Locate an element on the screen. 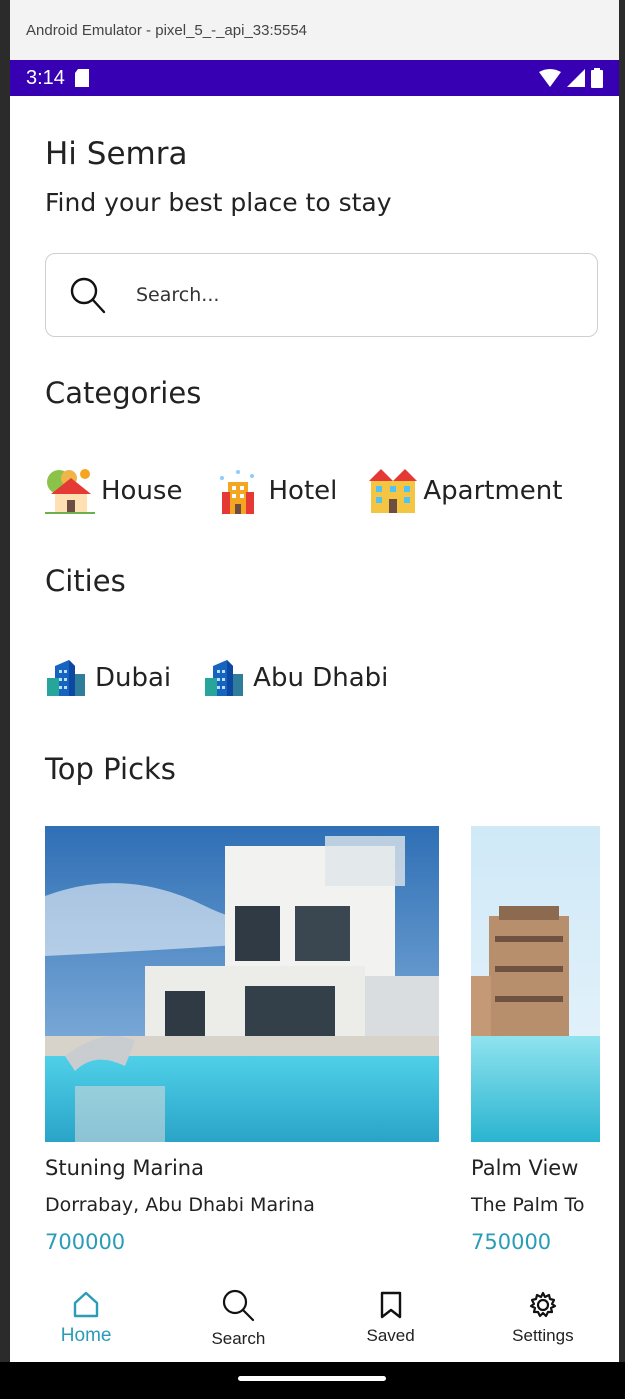 This screenshot has height=1399, width=625. category-label: Hotel is located at coordinates (303, 491).